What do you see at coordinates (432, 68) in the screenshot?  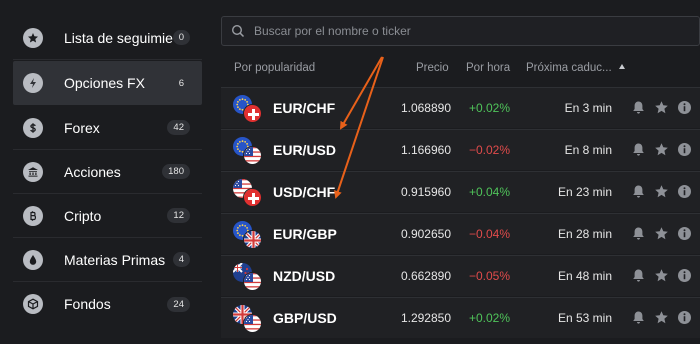 I see `column-header-price: Precio` at bounding box center [432, 68].